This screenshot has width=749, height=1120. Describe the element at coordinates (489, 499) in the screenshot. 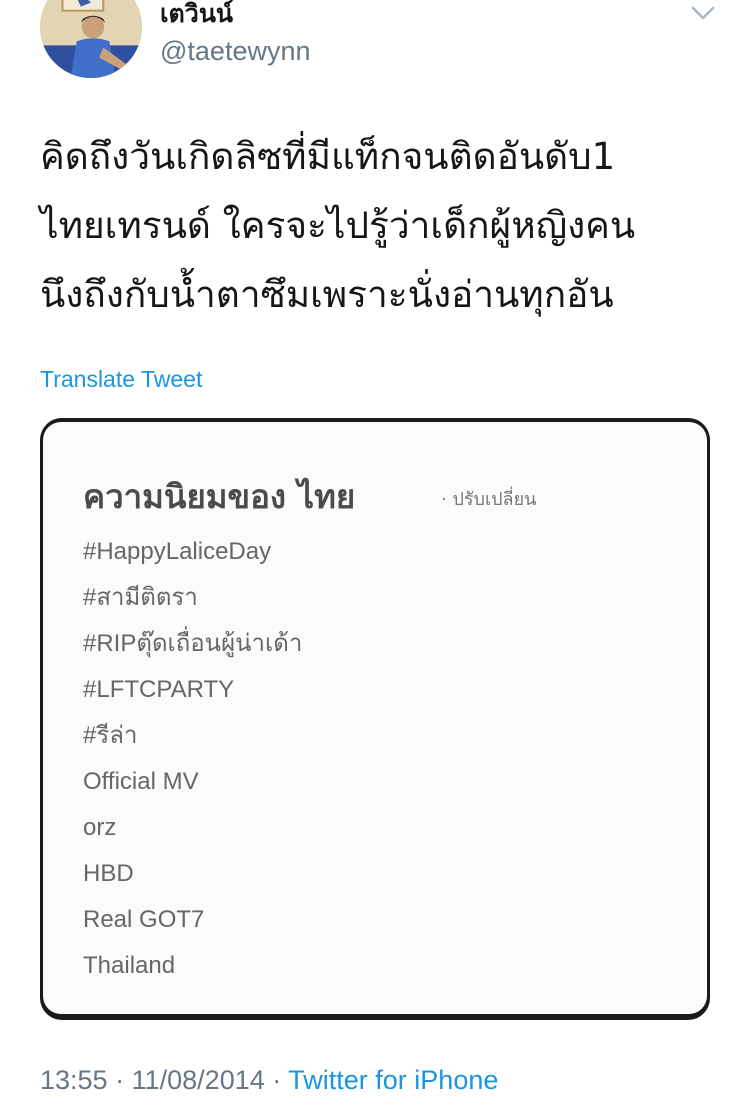

I see `trends-change-label: · ปรับเปลี่ยน` at that location.